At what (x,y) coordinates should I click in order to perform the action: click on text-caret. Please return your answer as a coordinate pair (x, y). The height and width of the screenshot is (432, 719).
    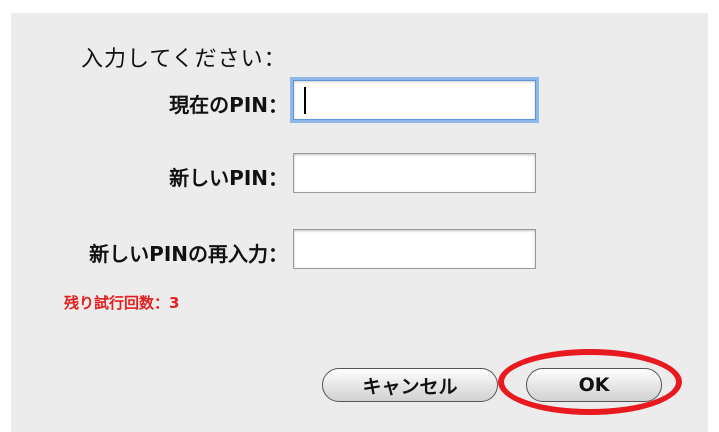
    Looking at the image, I should click on (305, 100).